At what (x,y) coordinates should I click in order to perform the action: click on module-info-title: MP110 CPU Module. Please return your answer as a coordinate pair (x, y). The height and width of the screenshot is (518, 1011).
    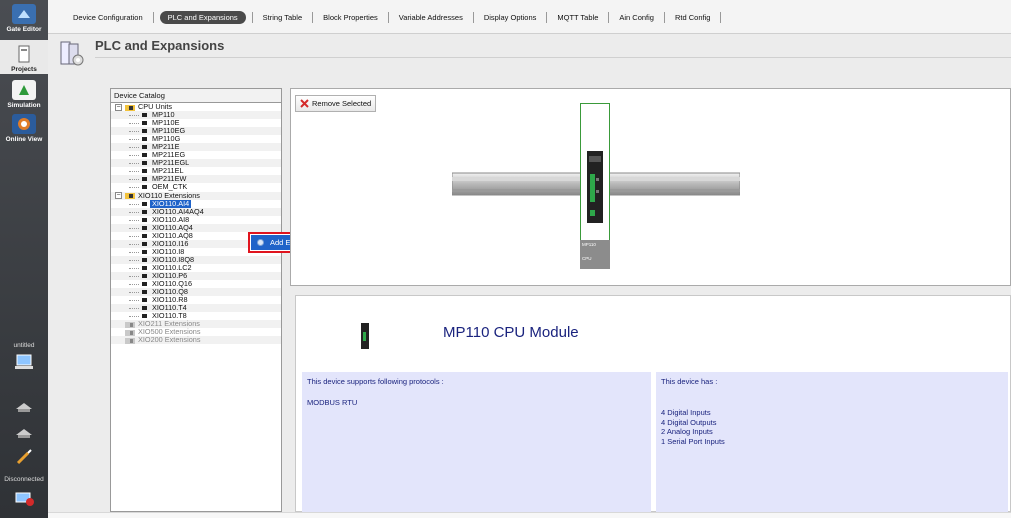
    Looking at the image, I should click on (511, 332).